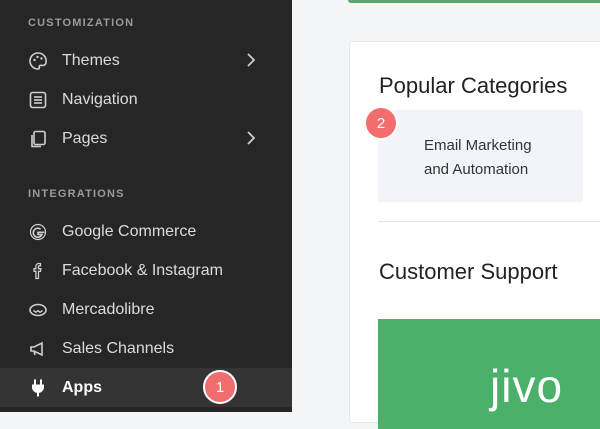  Describe the element at coordinates (38, 232) in the screenshot. I see `google-icon` at that location.